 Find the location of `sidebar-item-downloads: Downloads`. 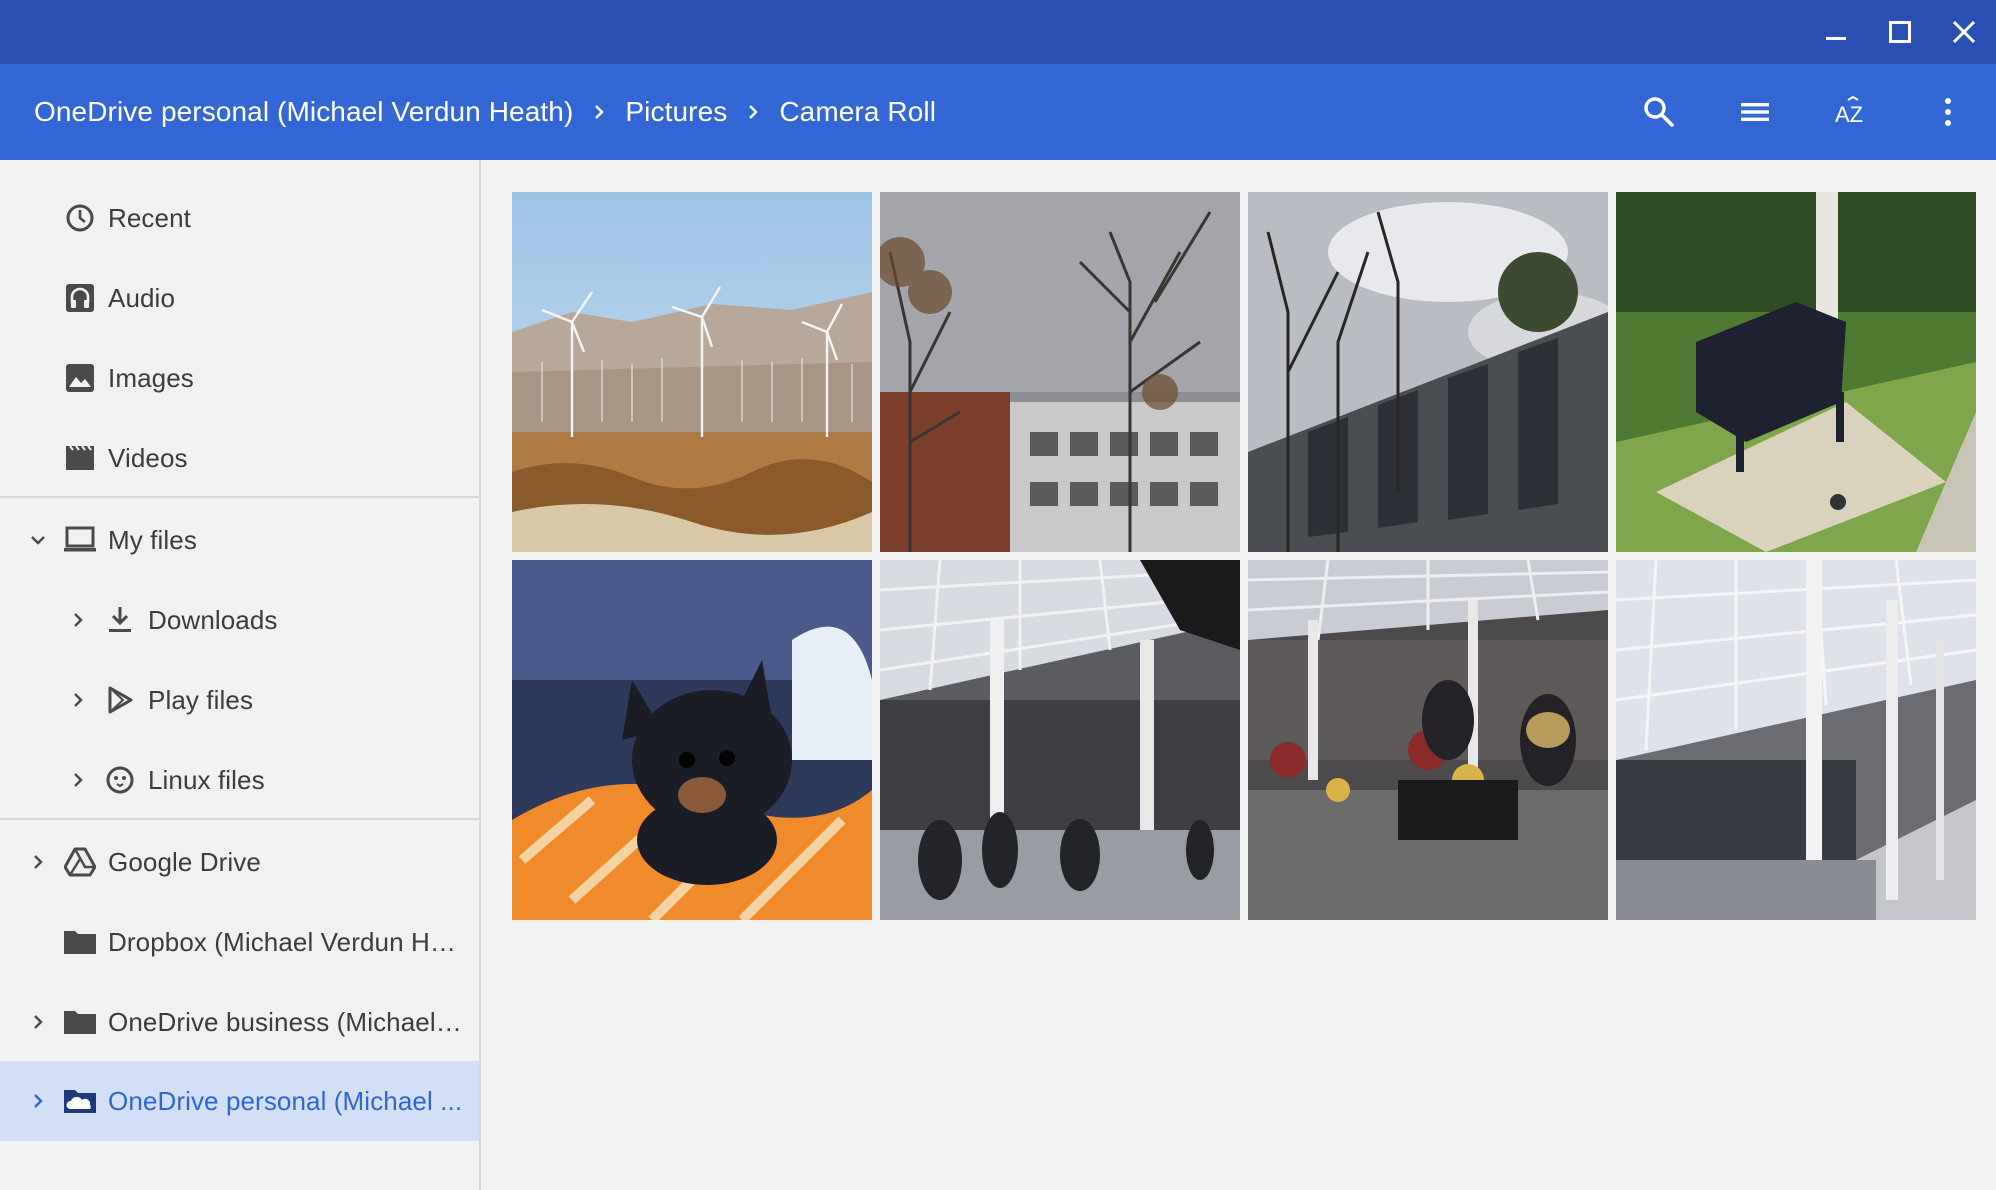

sidebar-item-downloads: Downloads is located at coordinates (239, 620).